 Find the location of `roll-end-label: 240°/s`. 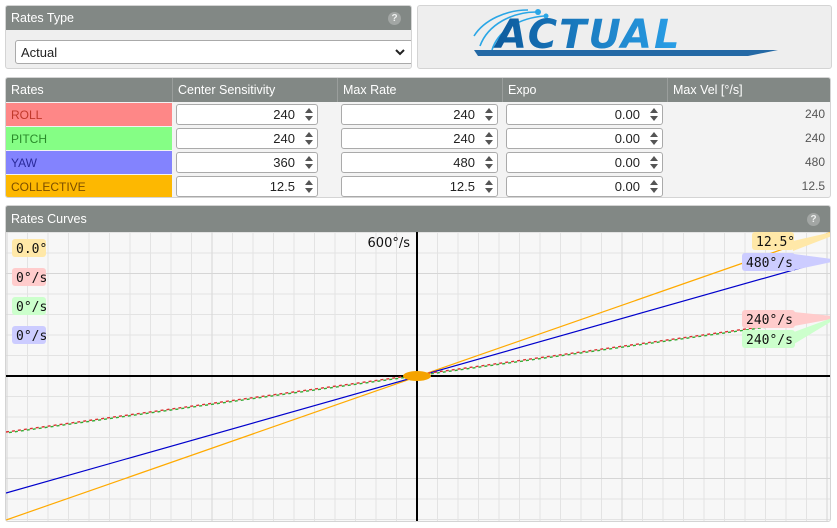

roll-end-label: 240°/s is located at coordinates (769, 320).